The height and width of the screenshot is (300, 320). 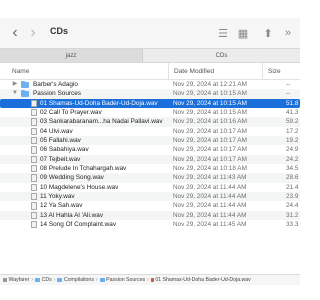 I want to click on file-name: 12 Ya Sah.wav, so click(x=61, y=206).